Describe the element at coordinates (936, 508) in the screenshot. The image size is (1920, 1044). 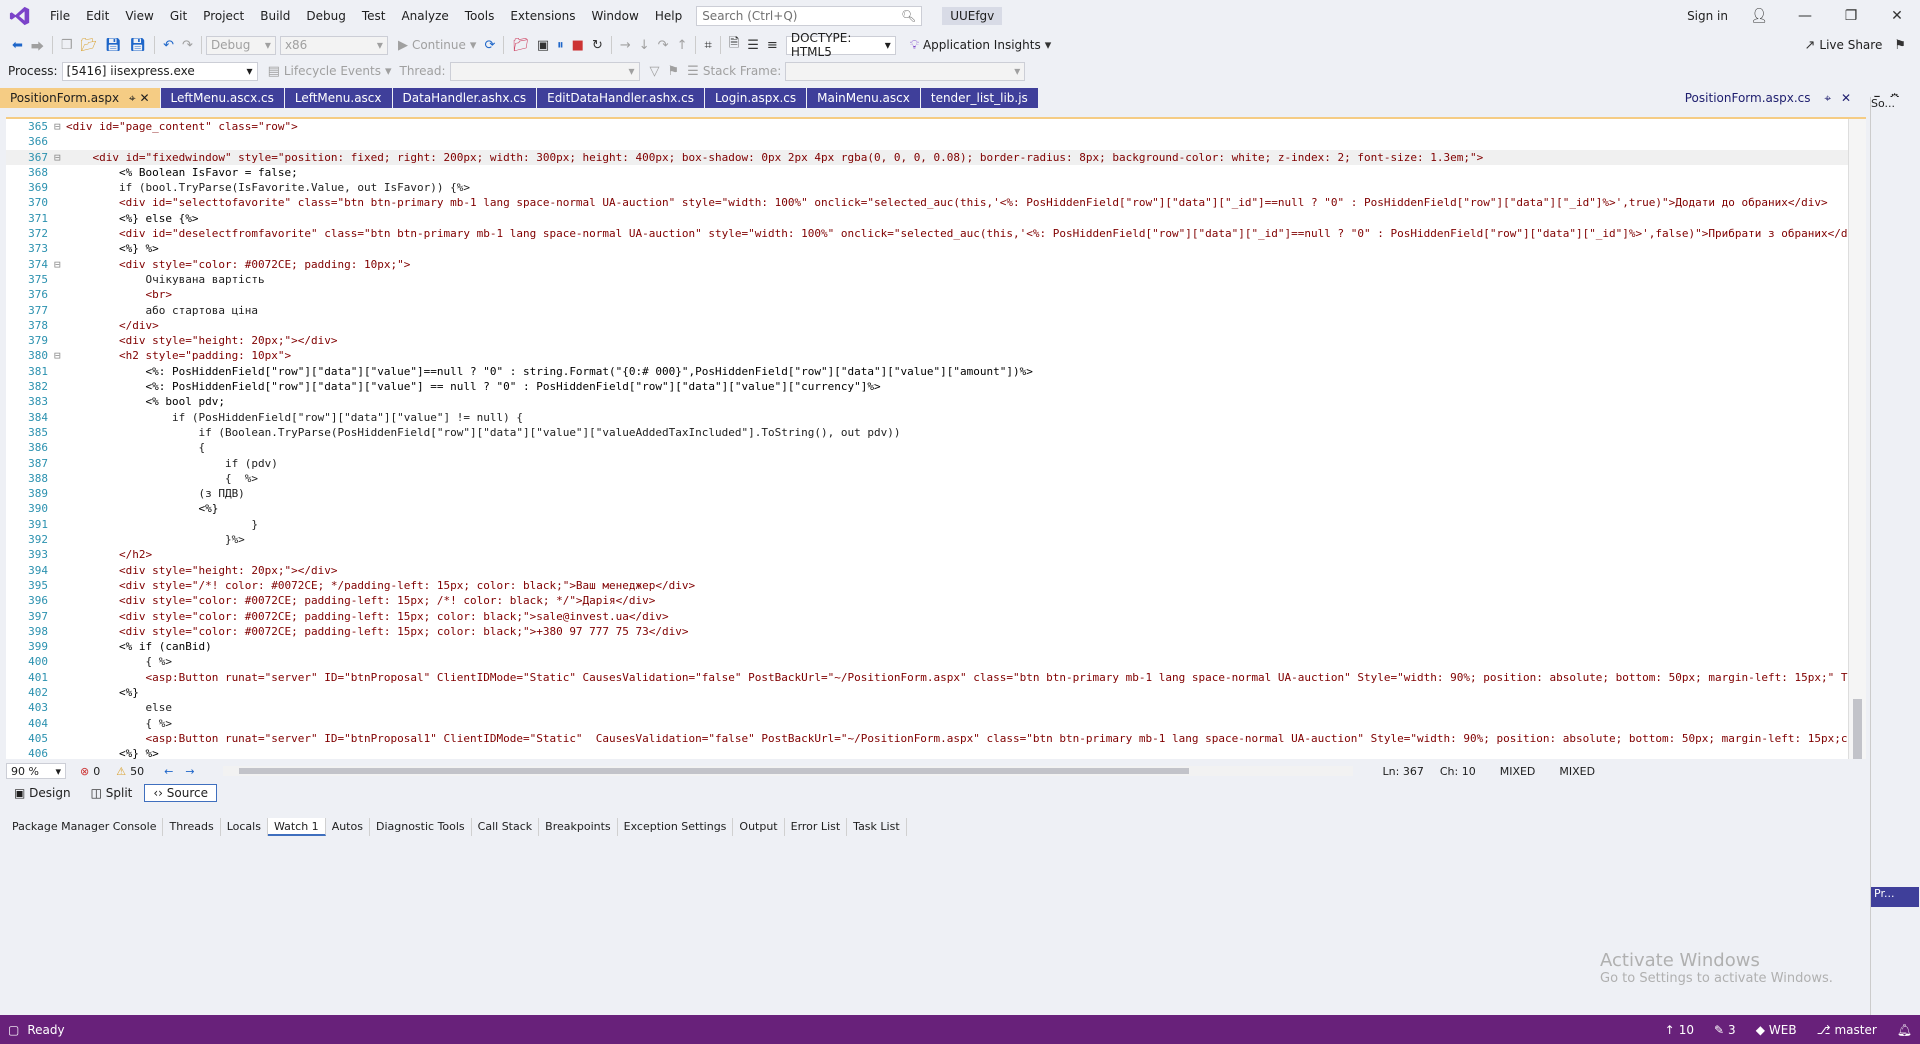
I see `code-line: 390 <%}` at that location.